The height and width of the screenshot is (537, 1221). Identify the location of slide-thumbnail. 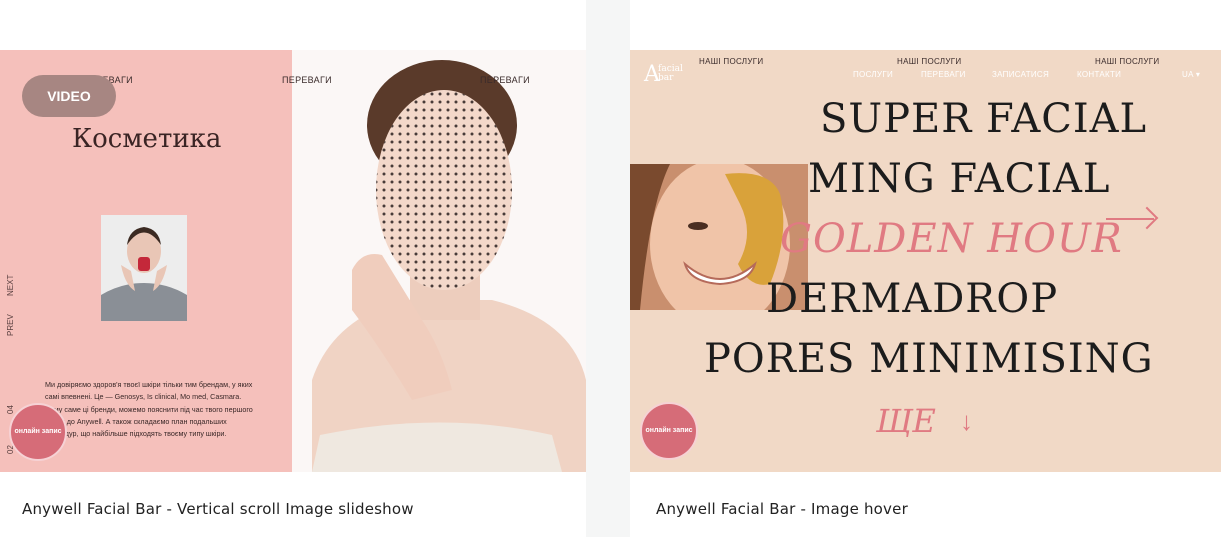
(144, 268).